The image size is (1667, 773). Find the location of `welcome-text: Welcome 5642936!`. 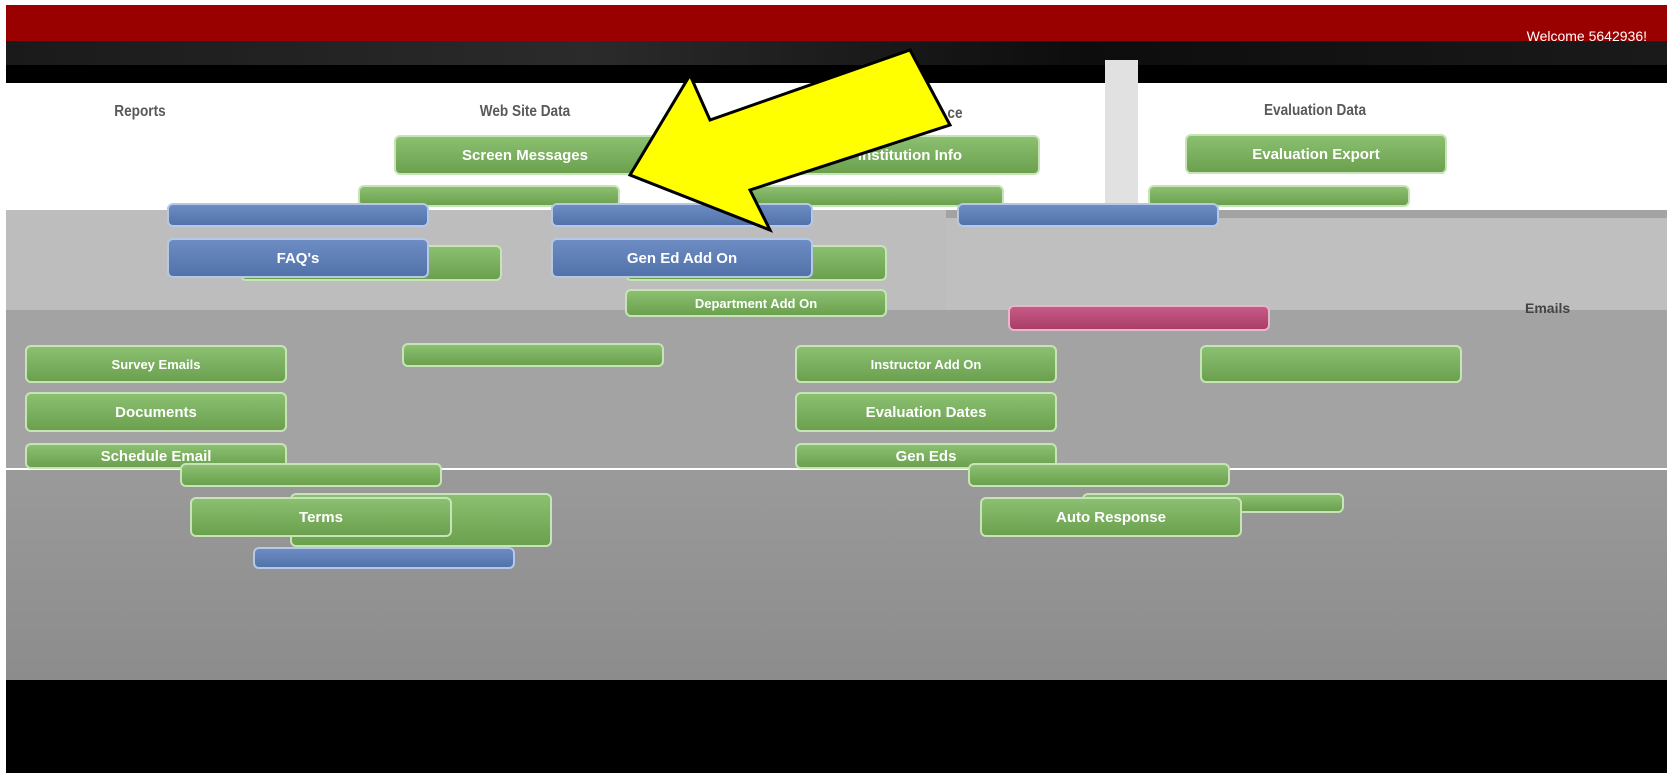

welcome-text: Welcome 5642936! is located at coordinates (1586, 36).